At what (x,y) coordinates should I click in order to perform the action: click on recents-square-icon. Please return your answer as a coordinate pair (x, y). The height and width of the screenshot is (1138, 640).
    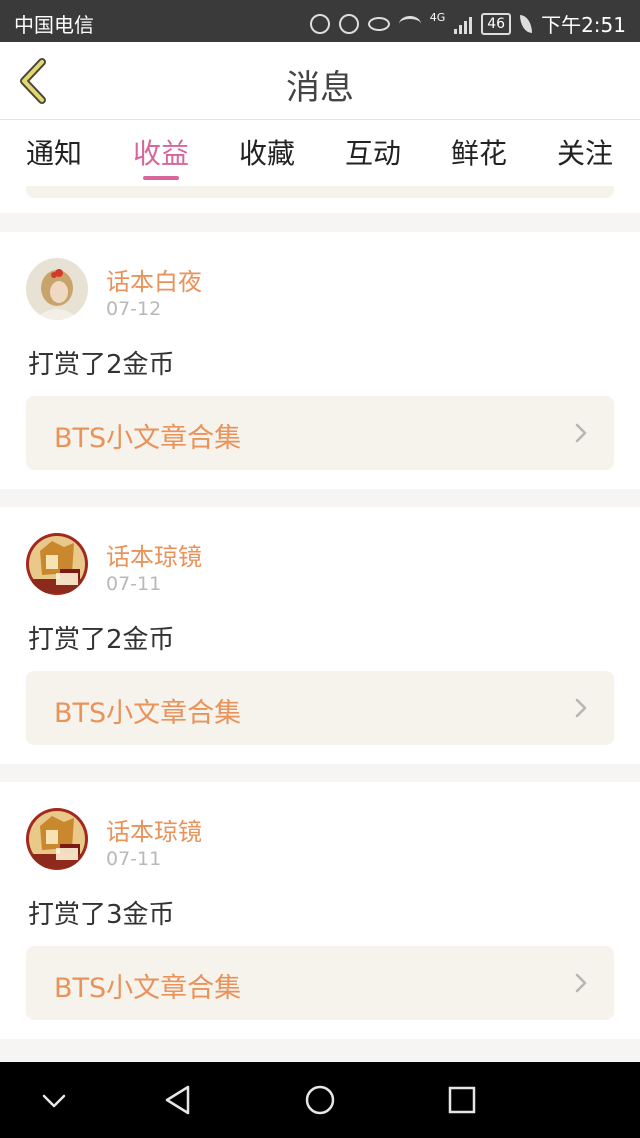
    Looking at the image, I should click on (462, 1100).